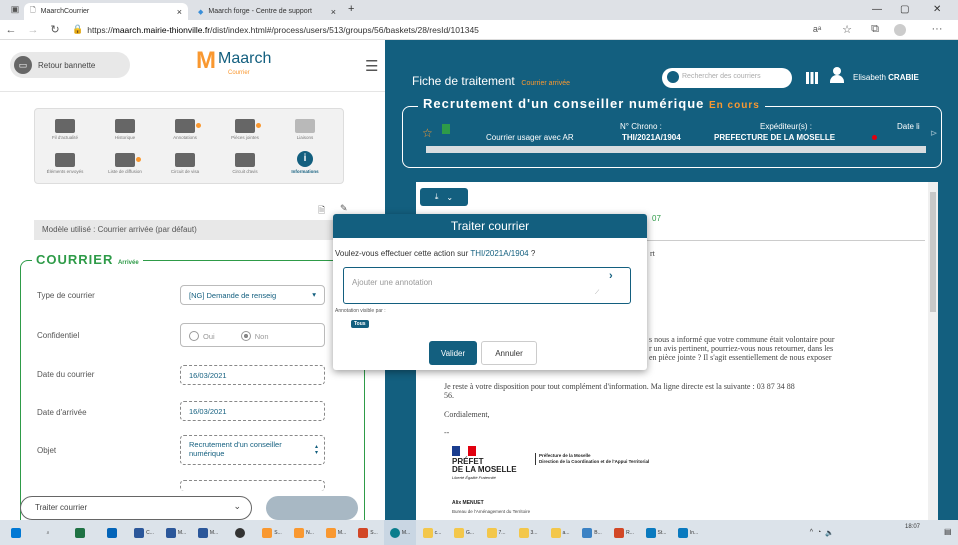 The image size is (958, 545). What do you see at coordinates (65, 11) in the screenshot?
I see `tab-title: MaarchCourrier` at bounding box center [65, 11].